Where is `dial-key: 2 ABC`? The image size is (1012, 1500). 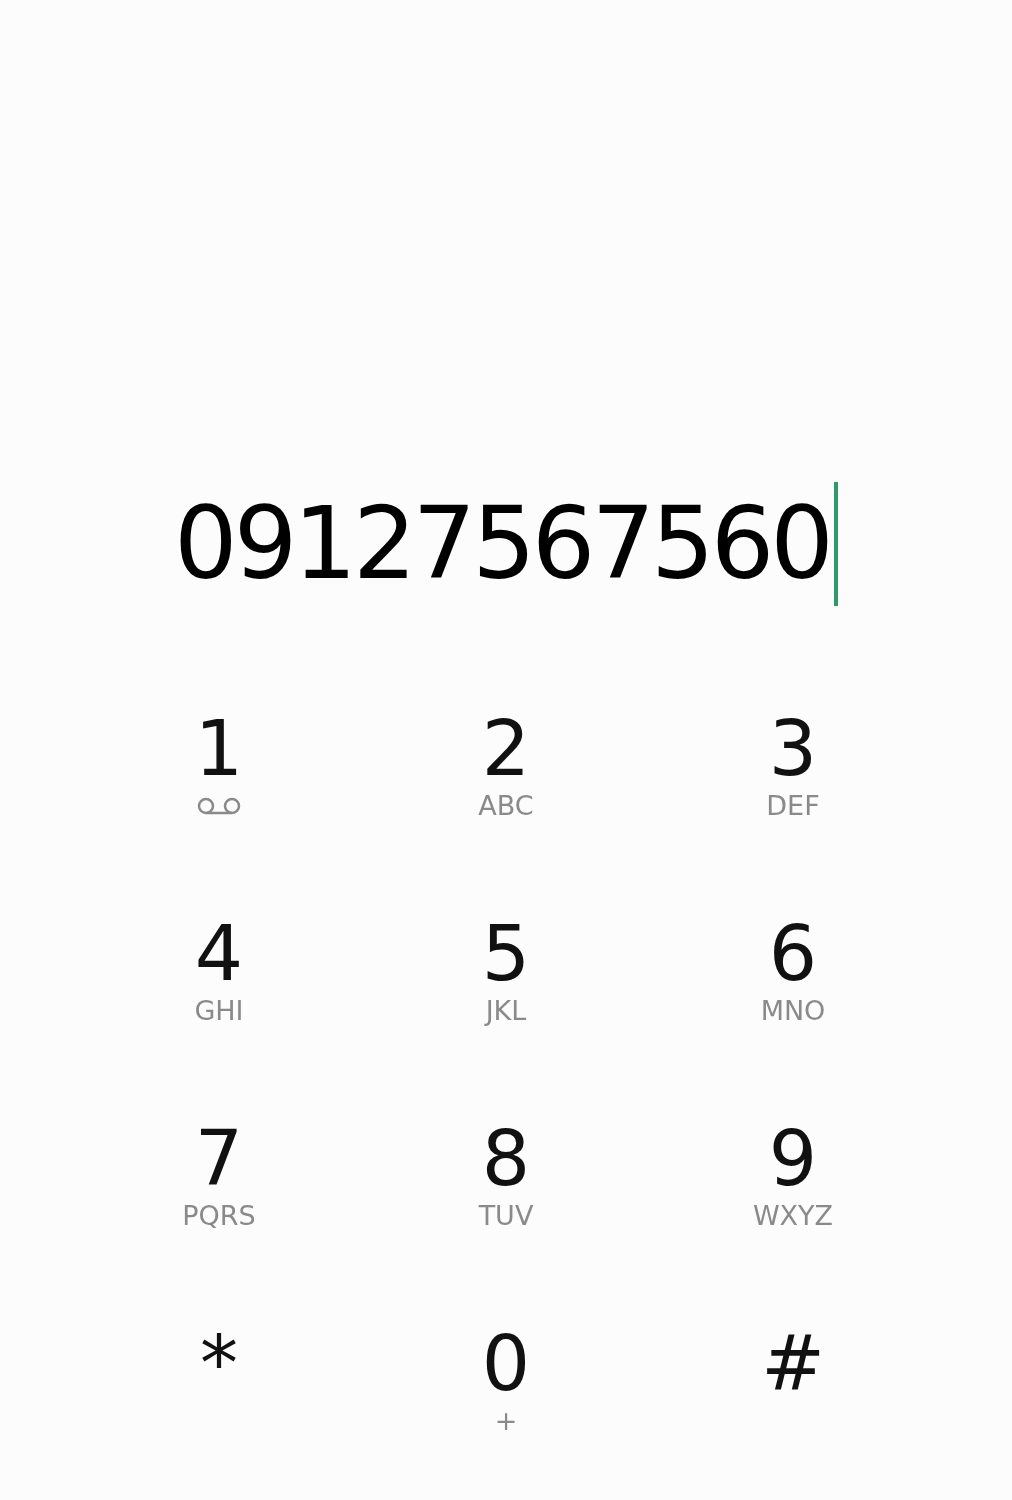
dial-key: 2 ABC is located at coordinates (506, 810).